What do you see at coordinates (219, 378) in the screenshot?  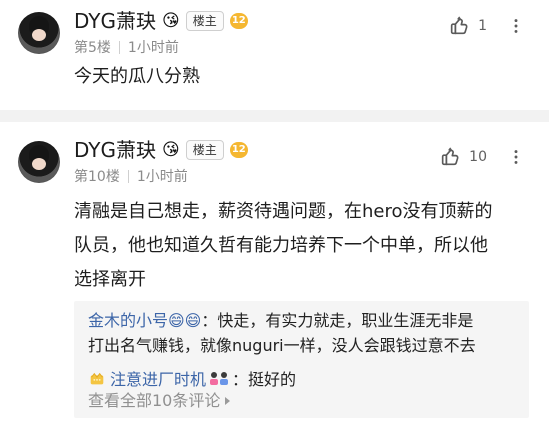 I see `people-icon` at bounding box center [219, 378].